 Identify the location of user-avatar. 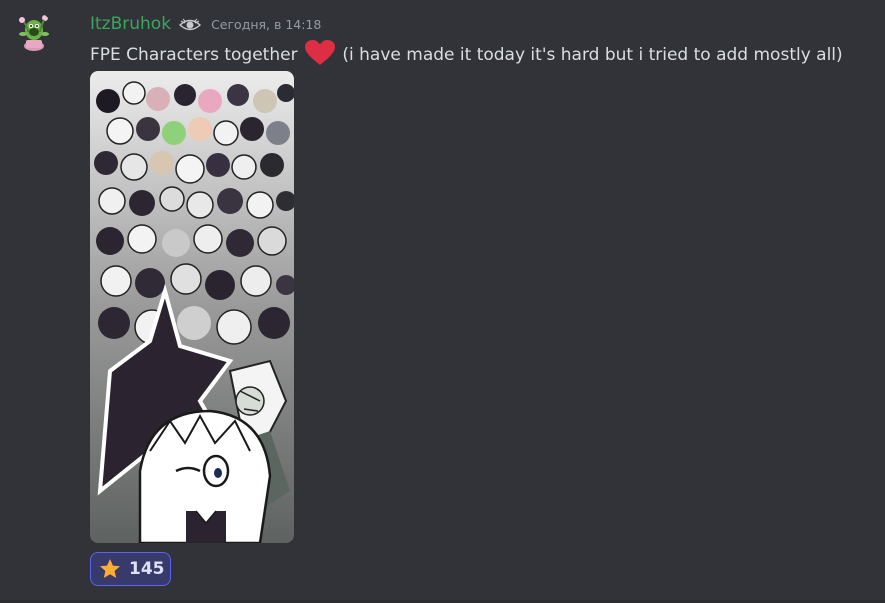
(34, 32).